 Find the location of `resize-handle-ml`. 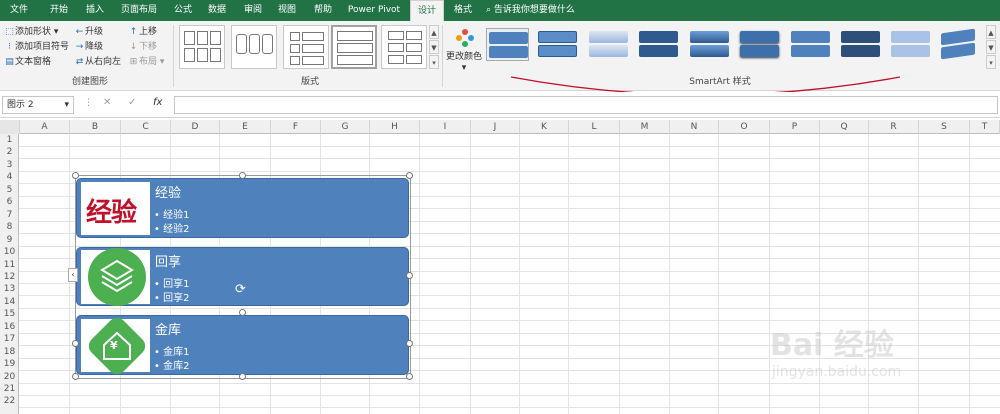

resize-handle-ml is located at coordinates (75, 343).